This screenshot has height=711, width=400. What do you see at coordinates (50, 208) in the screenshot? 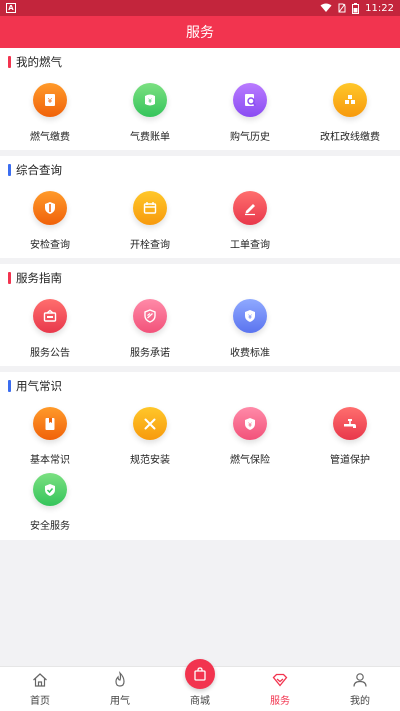
I see `shield-icon` at bounding box center [50, 208].